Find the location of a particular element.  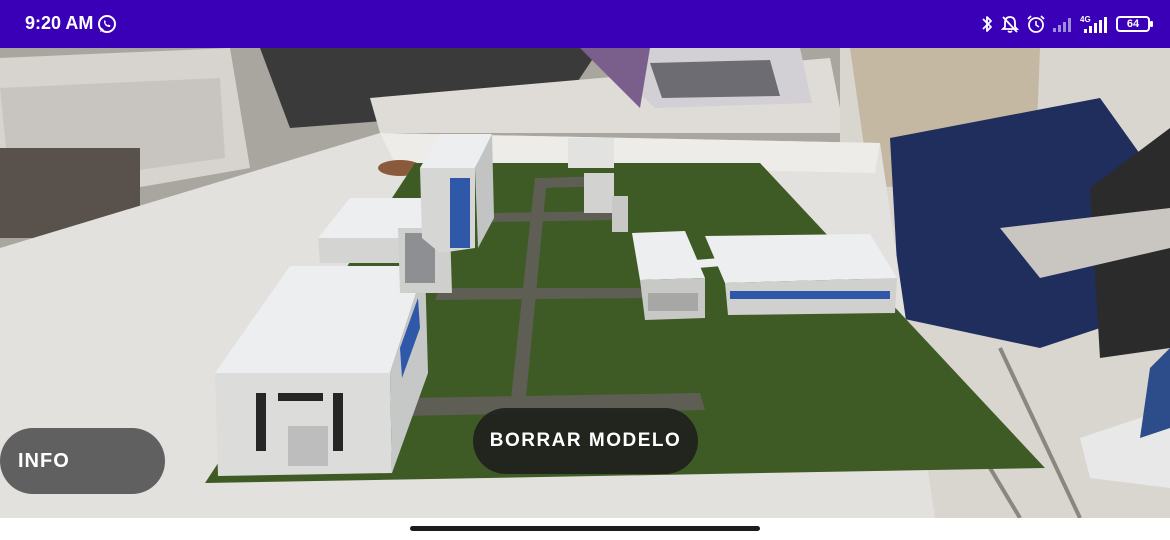

cell-signal-icon: 4G is located at coordinates (1095, 24).